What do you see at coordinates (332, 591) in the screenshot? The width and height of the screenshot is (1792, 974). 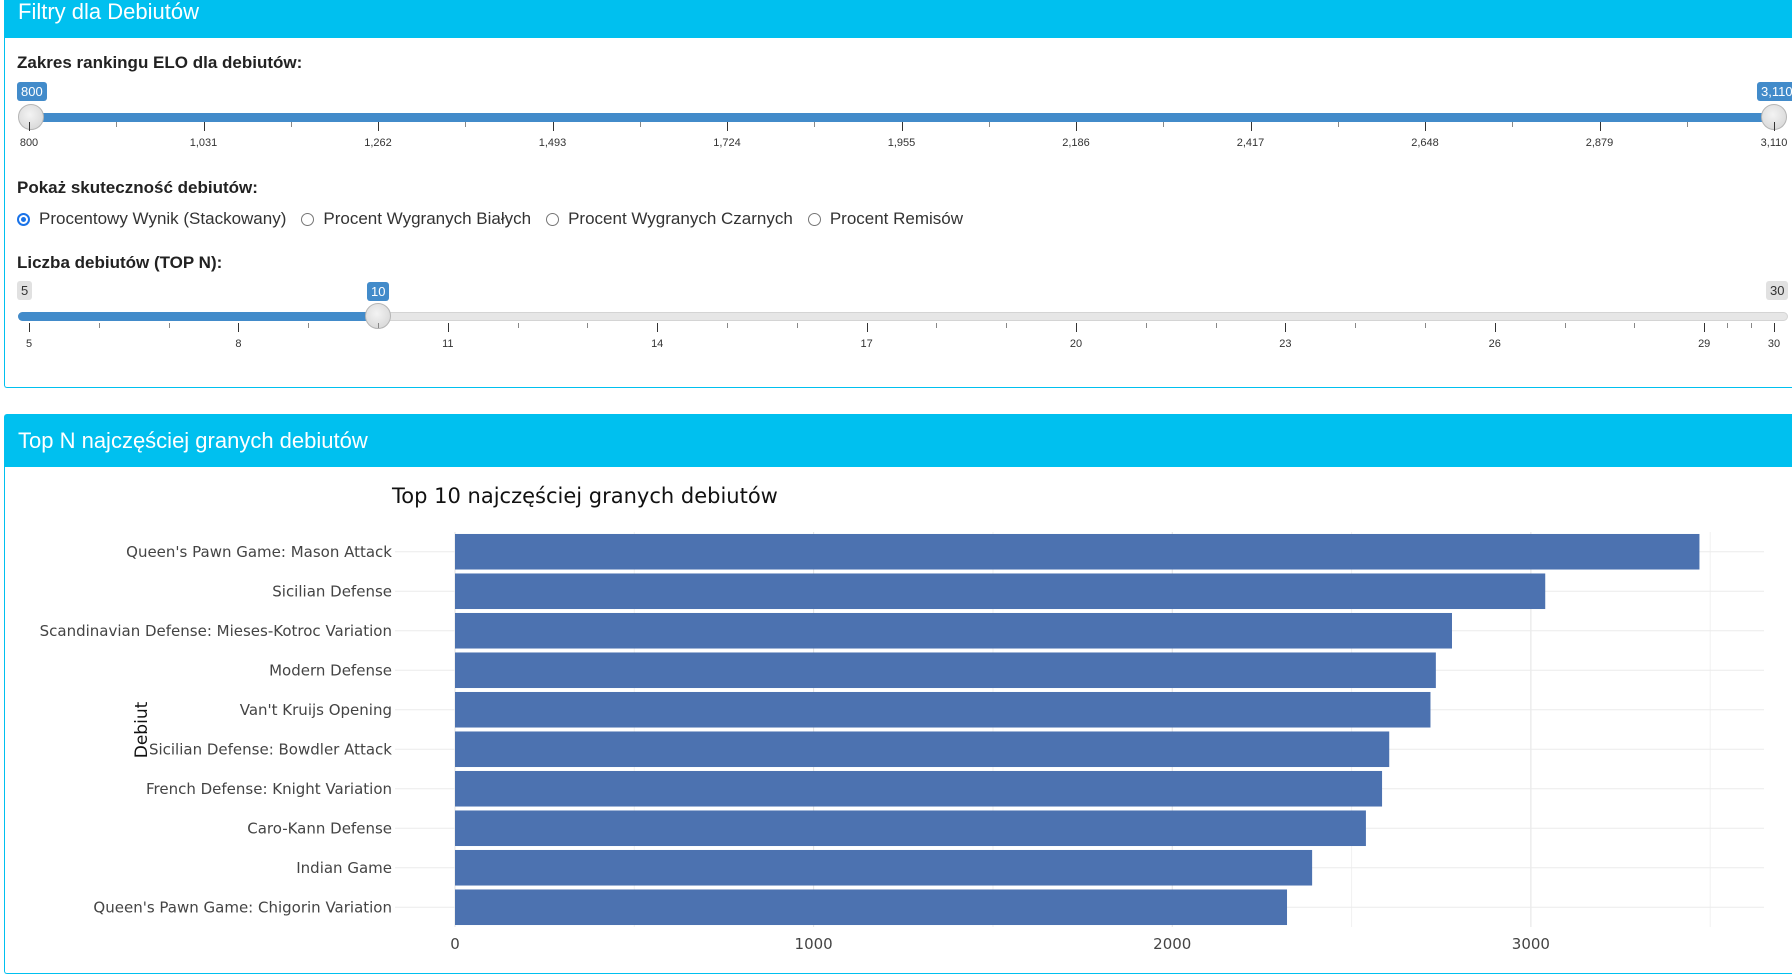 I see `y-tick-label: Sicilian Defense` at bounding box center [332, 591].